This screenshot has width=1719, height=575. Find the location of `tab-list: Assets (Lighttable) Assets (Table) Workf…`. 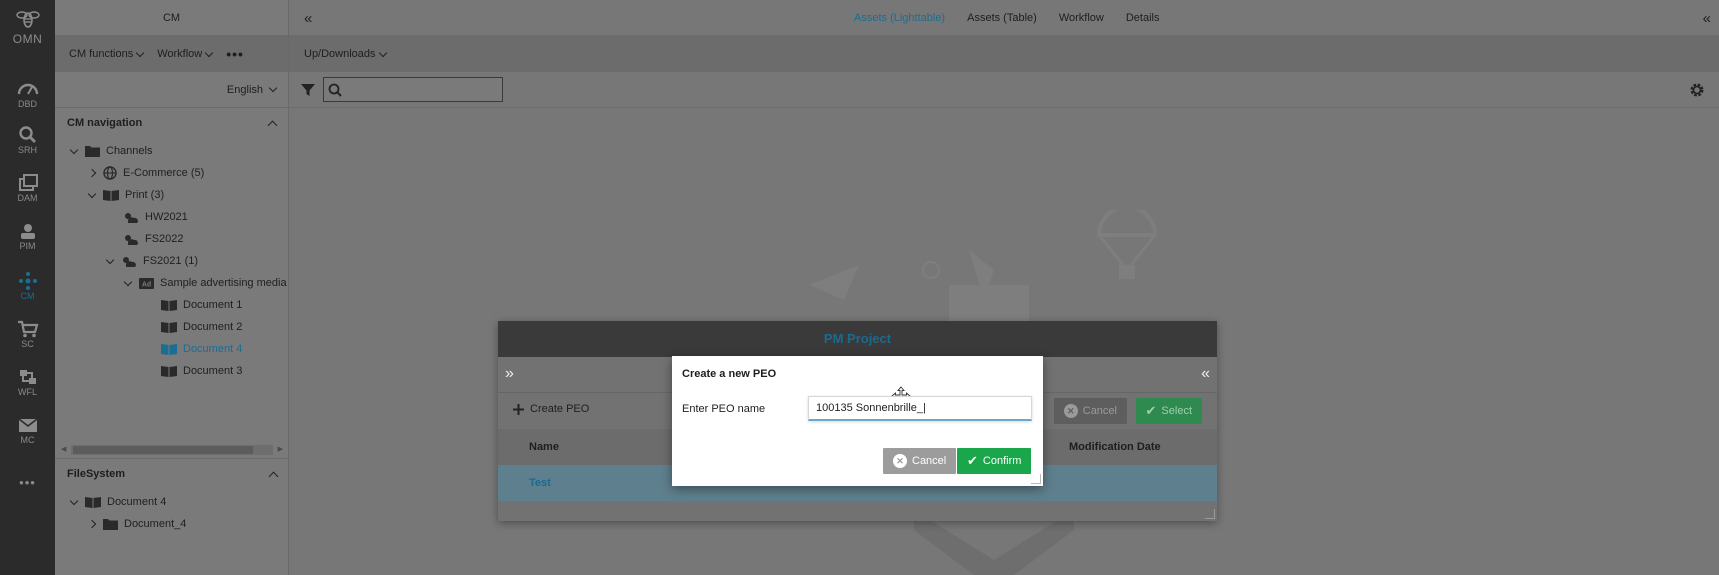

tab-list: Assets (Lighttable) Assets (Table) Workf… is located at coordinates (1006, 18).